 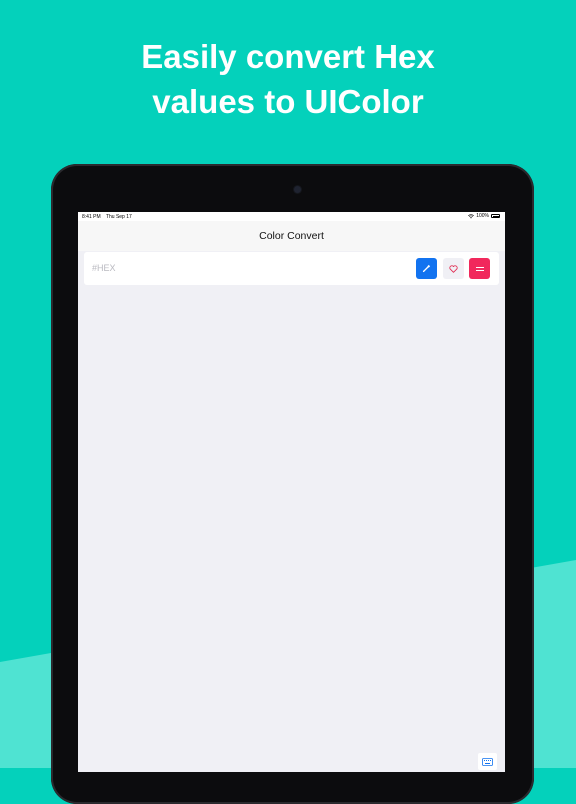 I want to click on color-picker-button, so click(x=426, y=268).